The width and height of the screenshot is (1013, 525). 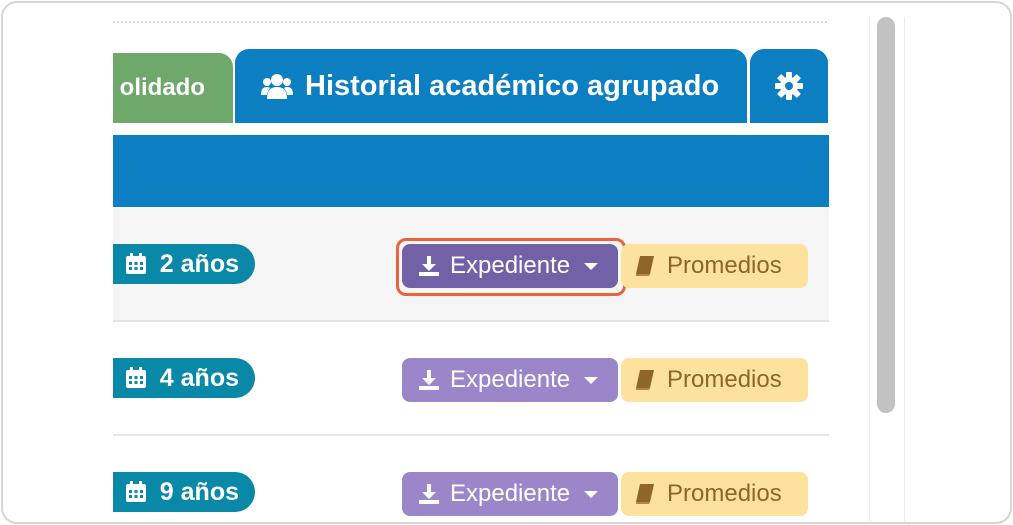 What do you see at coordinates (471, 171) in the screenshot?
I see `table-header-bar` at bounding box center [471, 171].